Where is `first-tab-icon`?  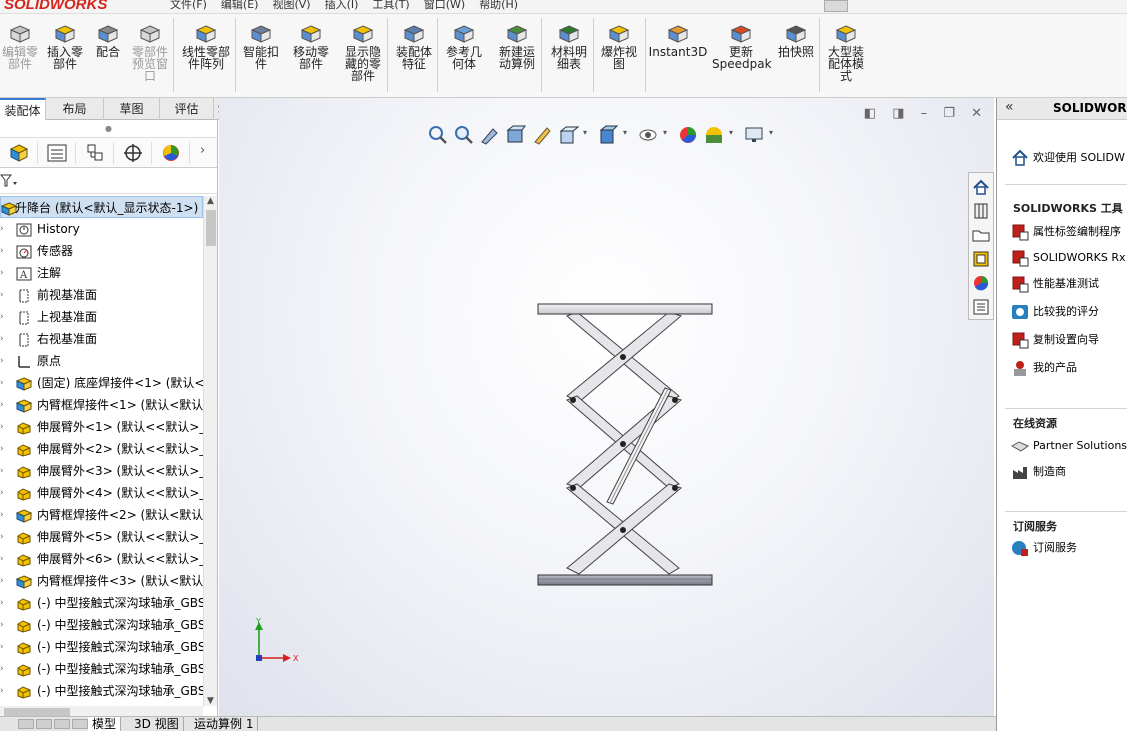
first-tab-icon is located at coordinates (26, 724).